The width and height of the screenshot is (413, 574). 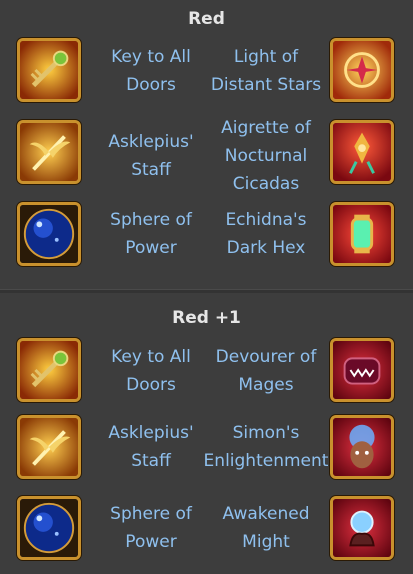 What do you see at coordinates (266, 71) in the screenshot?
I see `item-name-right: Light of Distant Stars` at bounding box center [266, 71].